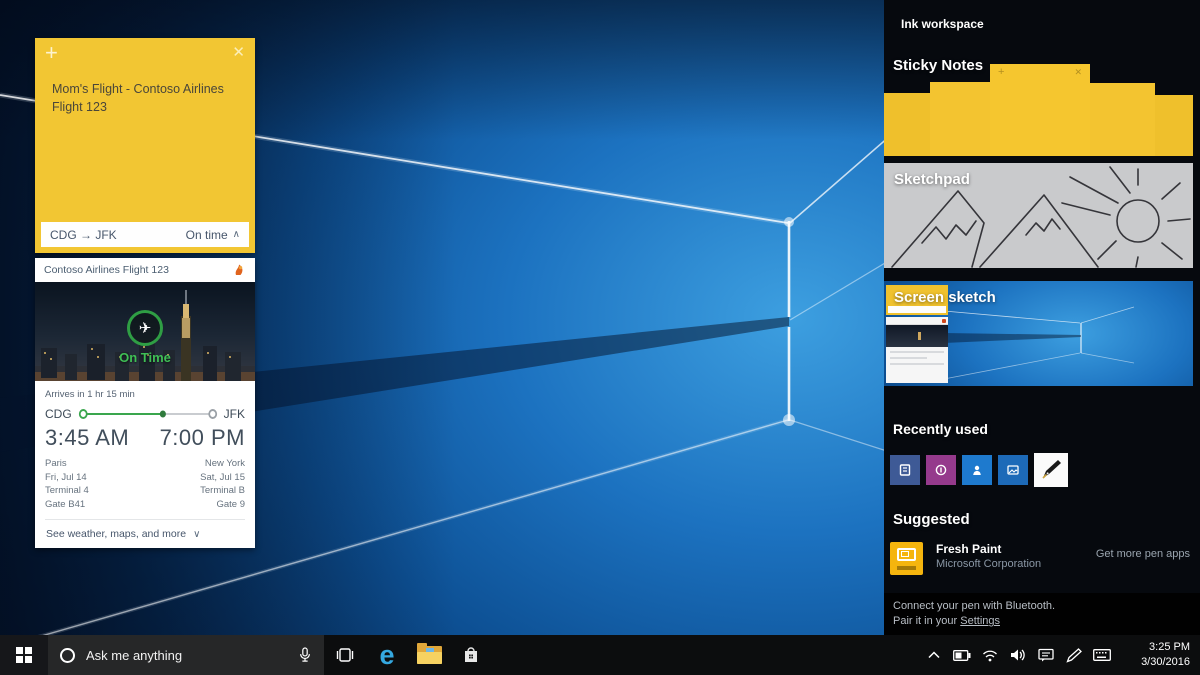 This screenshot has height=675, width=1200. Describe the element at coordinates (239, 269) in the screenshot. I see `airline-logo-icon` at that location.